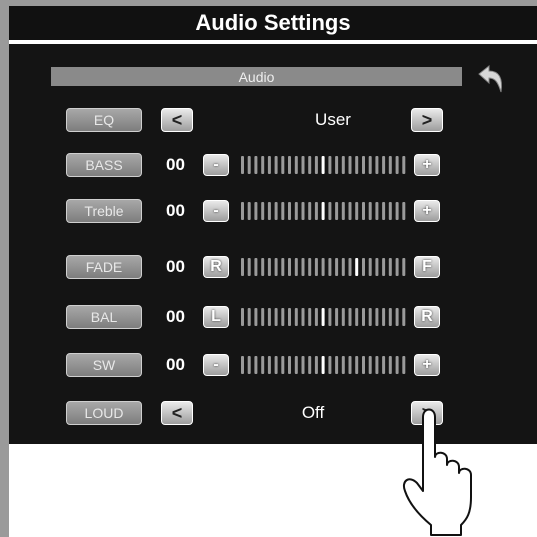 The height and width of the screenshot is (537, 537). I want to click on treble-button: Treble, so click(104, 211).